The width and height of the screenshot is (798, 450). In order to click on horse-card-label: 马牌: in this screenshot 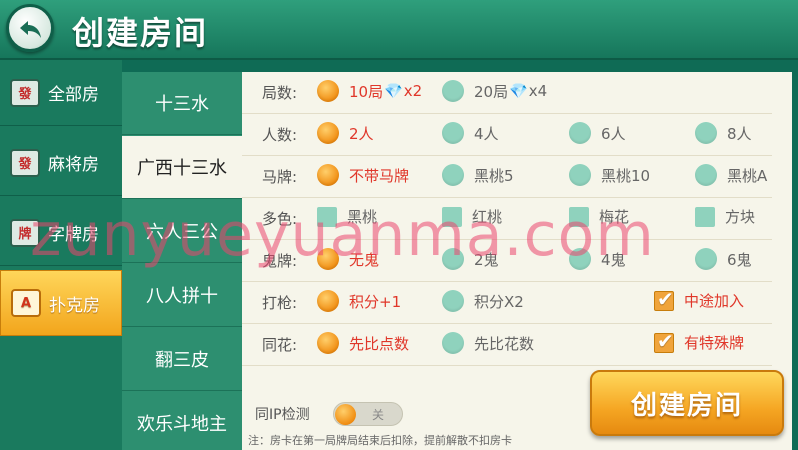, I will do `click(280, 177)`.